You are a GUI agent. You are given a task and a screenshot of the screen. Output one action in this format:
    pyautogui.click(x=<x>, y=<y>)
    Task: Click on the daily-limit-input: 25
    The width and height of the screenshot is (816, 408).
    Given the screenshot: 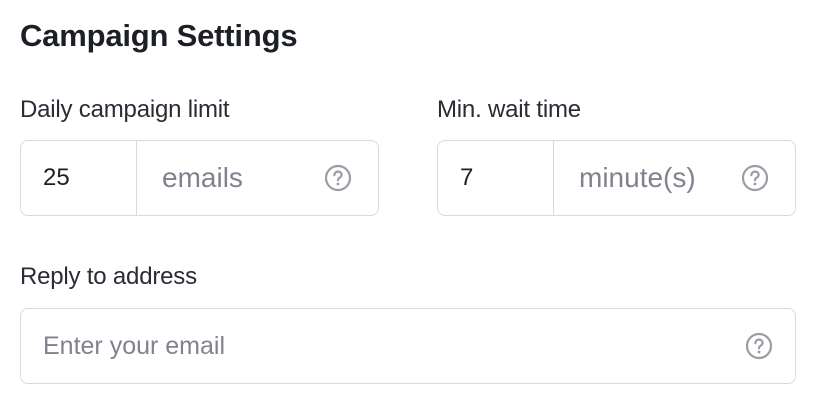 What is the action you would take?
    pyautogui.click(x=79, y=178)
    